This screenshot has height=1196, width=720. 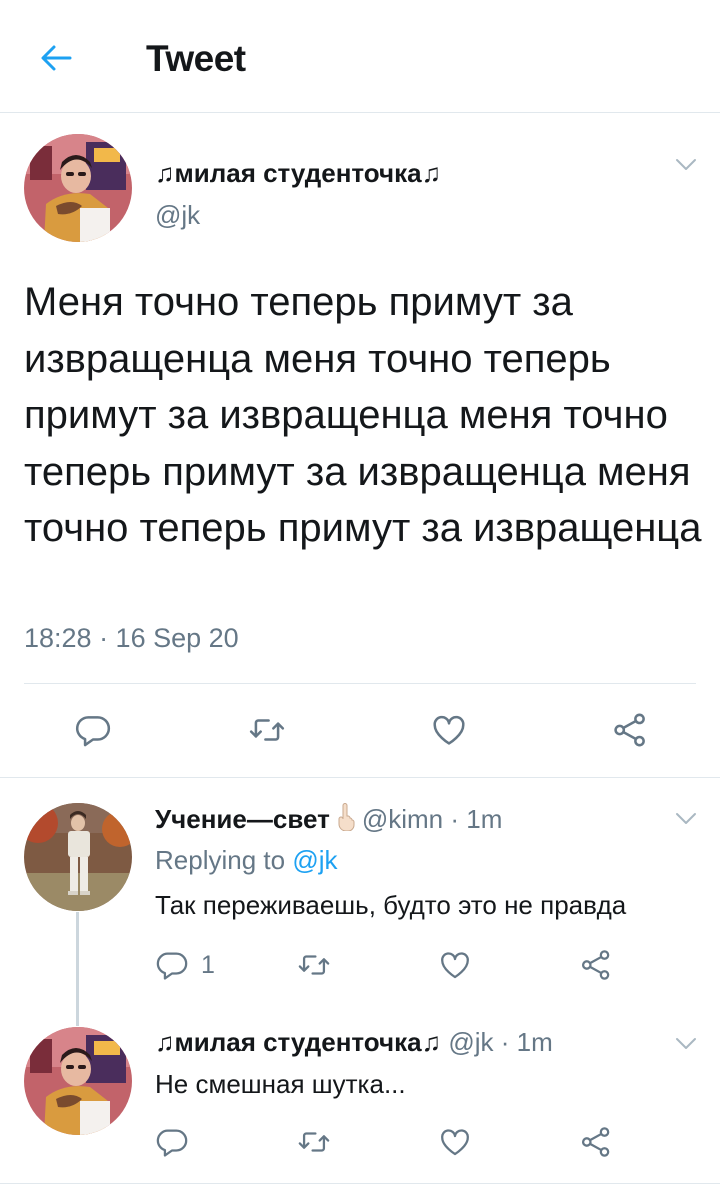 What do you see at coordinates (360, 683) in the screenshot?
I see `divider` at bounding box center [360, 683].